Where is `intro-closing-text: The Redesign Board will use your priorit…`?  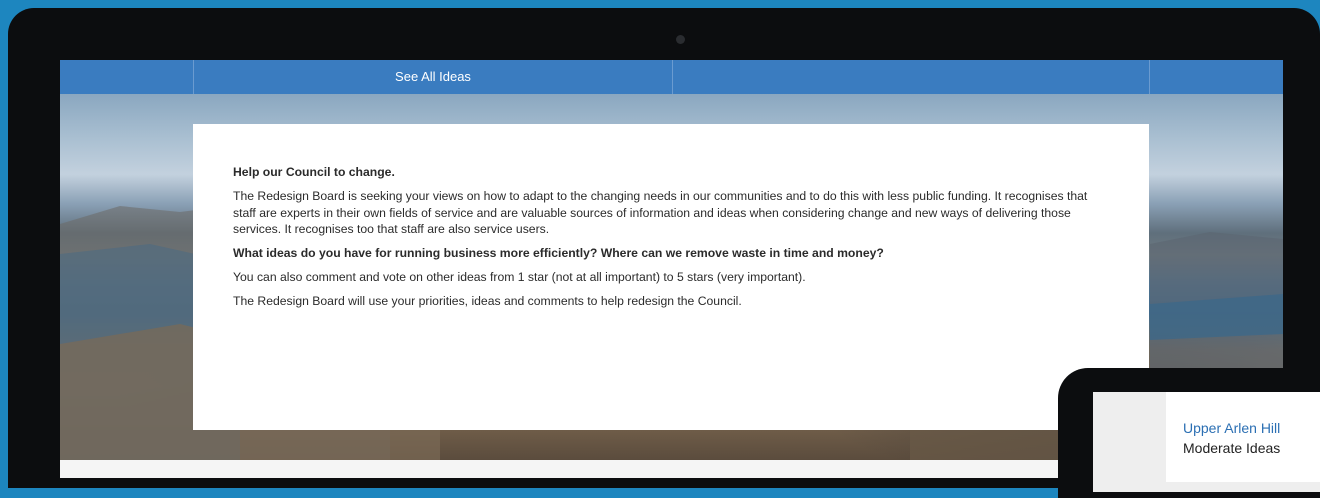 intro-closing-text: The Redesign Board will use your priorit… is located at coordinates (487, 300).